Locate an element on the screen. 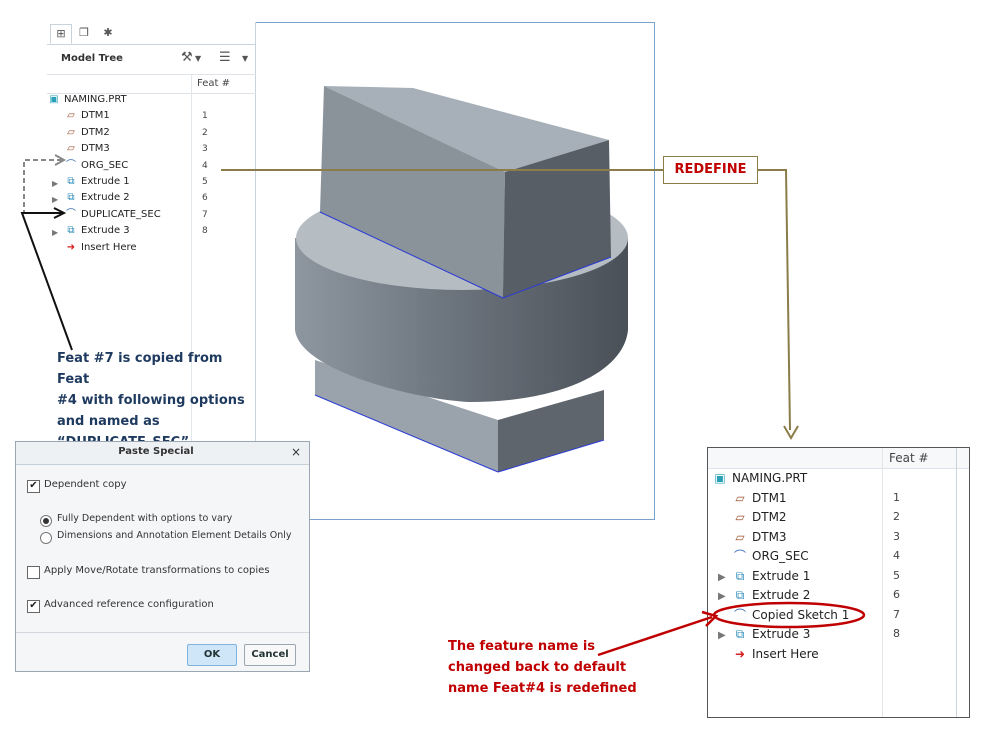 Image resolution: width=986 pixels, height=748 pixels. bottom-box-right is located at coordinates (551, 431).